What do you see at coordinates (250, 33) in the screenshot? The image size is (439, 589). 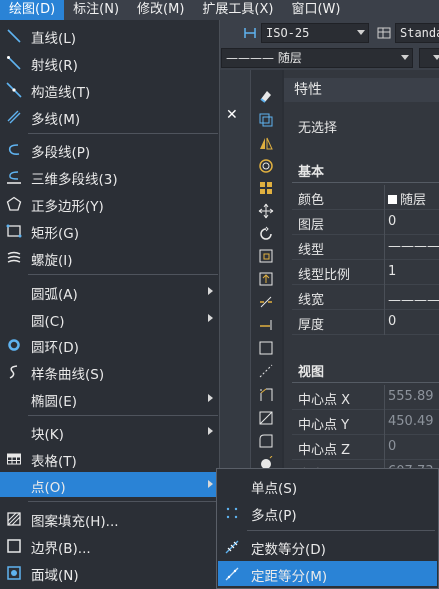 I see `dimstyle-icon` at bounding box center [250, 33].